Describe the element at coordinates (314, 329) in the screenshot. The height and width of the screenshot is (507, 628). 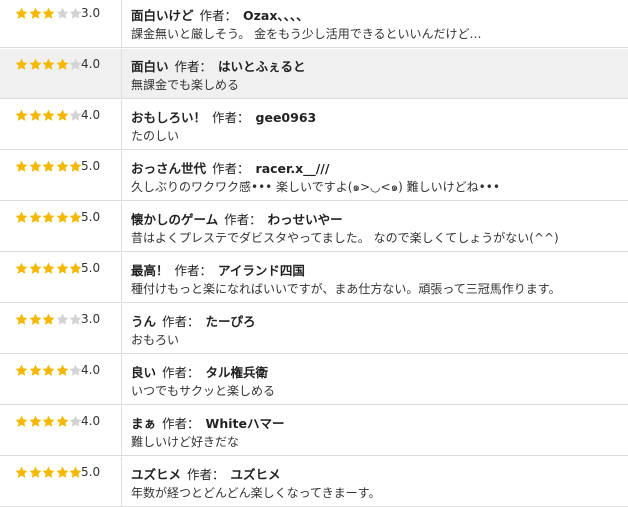
I see `review-row: 3.0 うん 作者： たーぴろおもろい` at that location.